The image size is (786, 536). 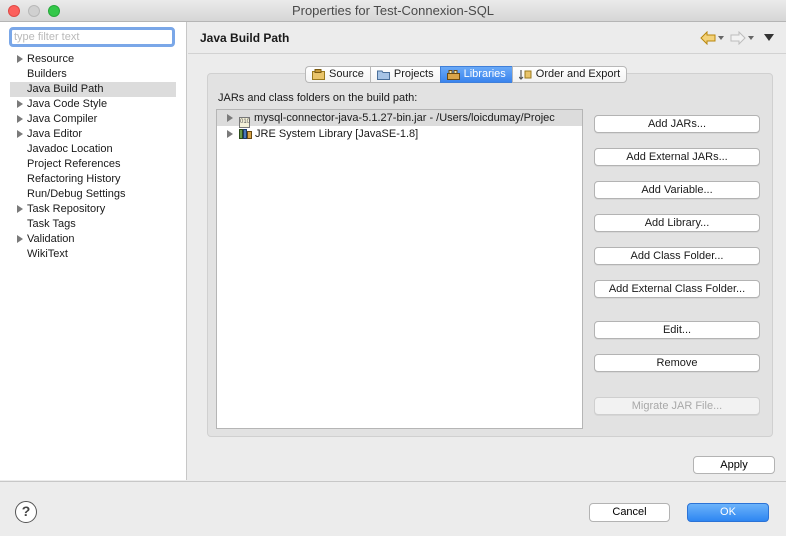 What do you see at coordinates (578, 74) in the screenshot?
I see `tab-label: Order and Export` at bounding box center [578, 74].